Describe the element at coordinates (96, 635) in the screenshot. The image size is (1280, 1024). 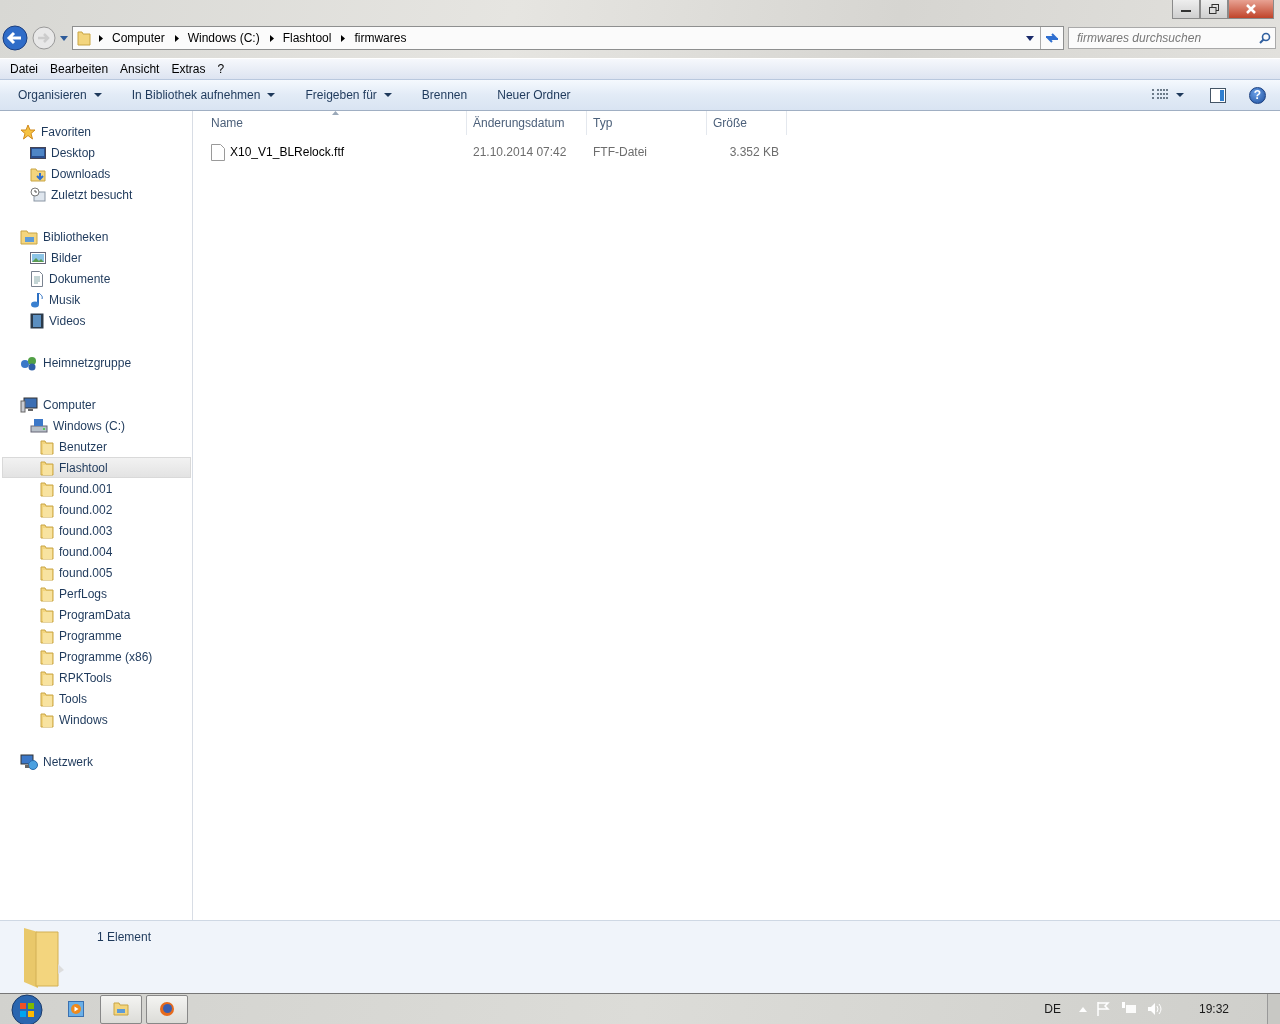
I see `navigation-item: Programme` at that location.